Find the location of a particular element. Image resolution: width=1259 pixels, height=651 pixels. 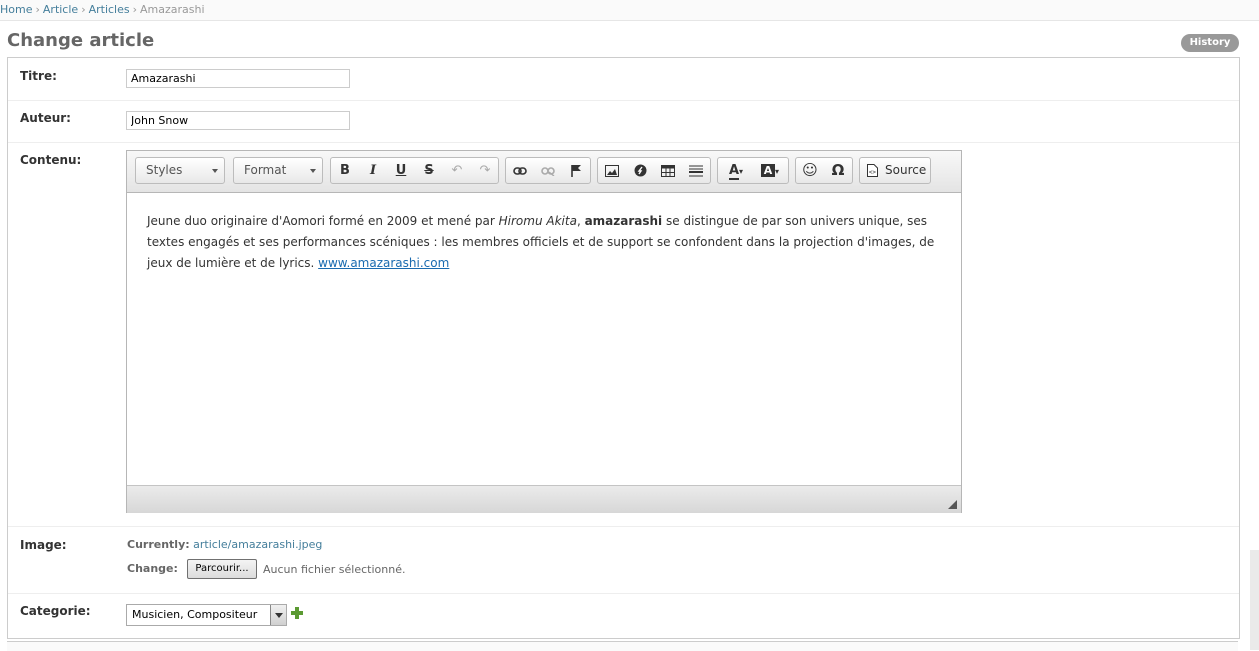

color-group: A▾ A ▾ is located at coordinates (753, 170).